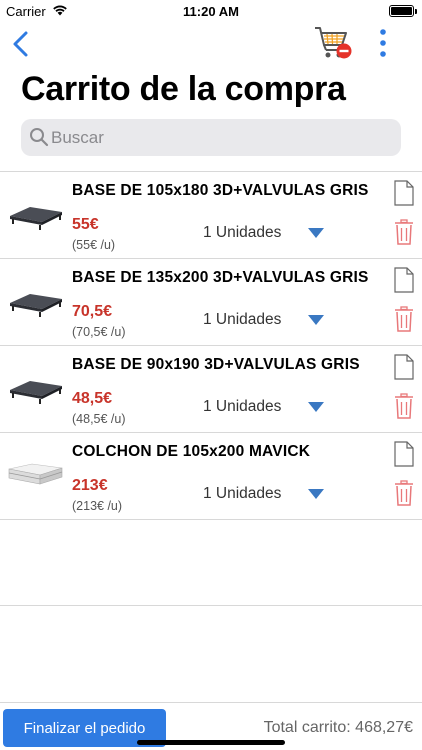 The image size is (422, 750). I want to click on unit-price: (48,5€ /u), so click(99, 419).